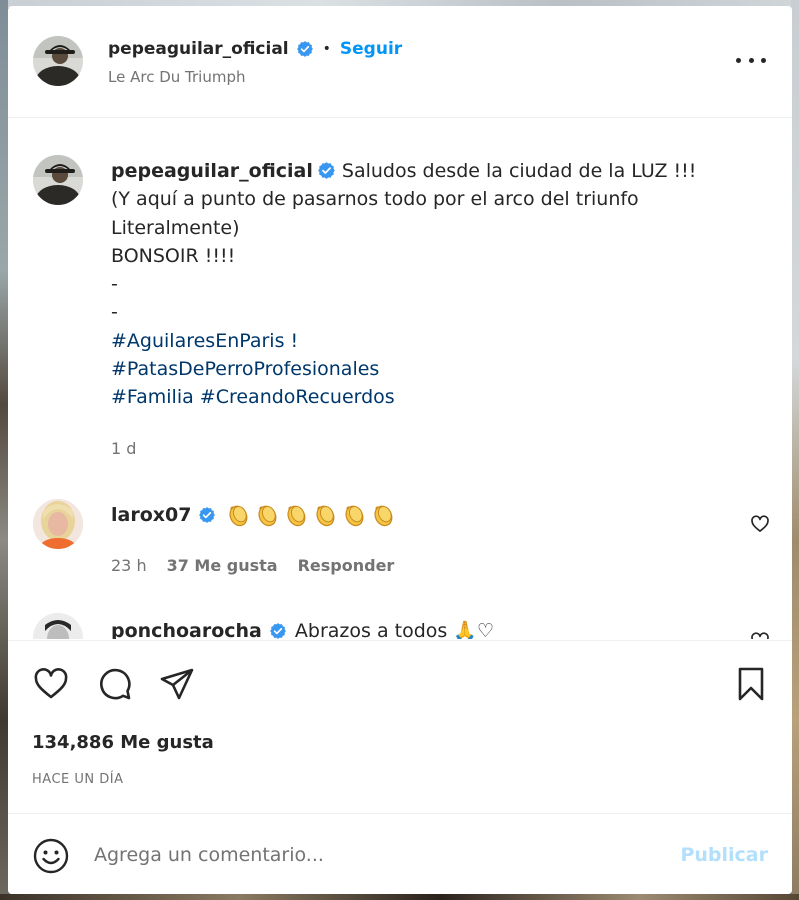 The width and height of the screenshot is (799, 900). What do you see at coordinates (399, 897) in the screenshot?
I see `background-bottom` at bounding box center [399, 897].